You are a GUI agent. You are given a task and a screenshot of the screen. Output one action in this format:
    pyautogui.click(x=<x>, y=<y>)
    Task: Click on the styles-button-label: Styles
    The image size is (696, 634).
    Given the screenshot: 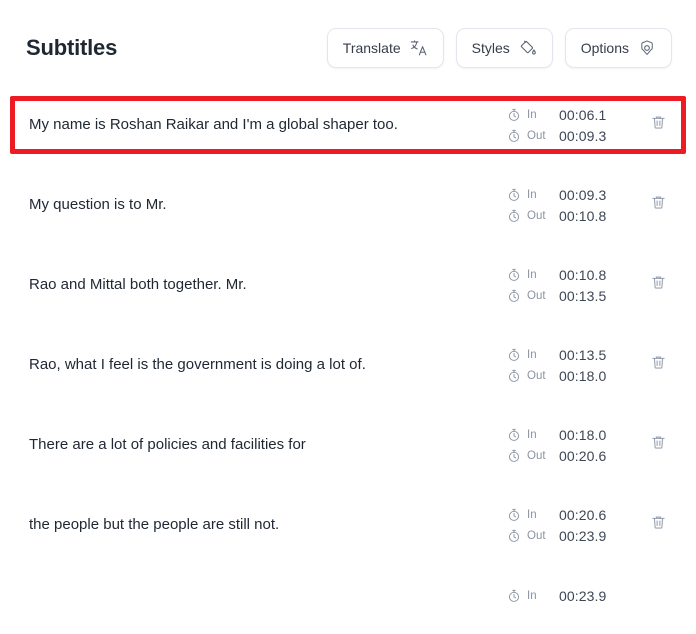 What is the action you would take?
    pyautogui.click(x=490, y=48)
    